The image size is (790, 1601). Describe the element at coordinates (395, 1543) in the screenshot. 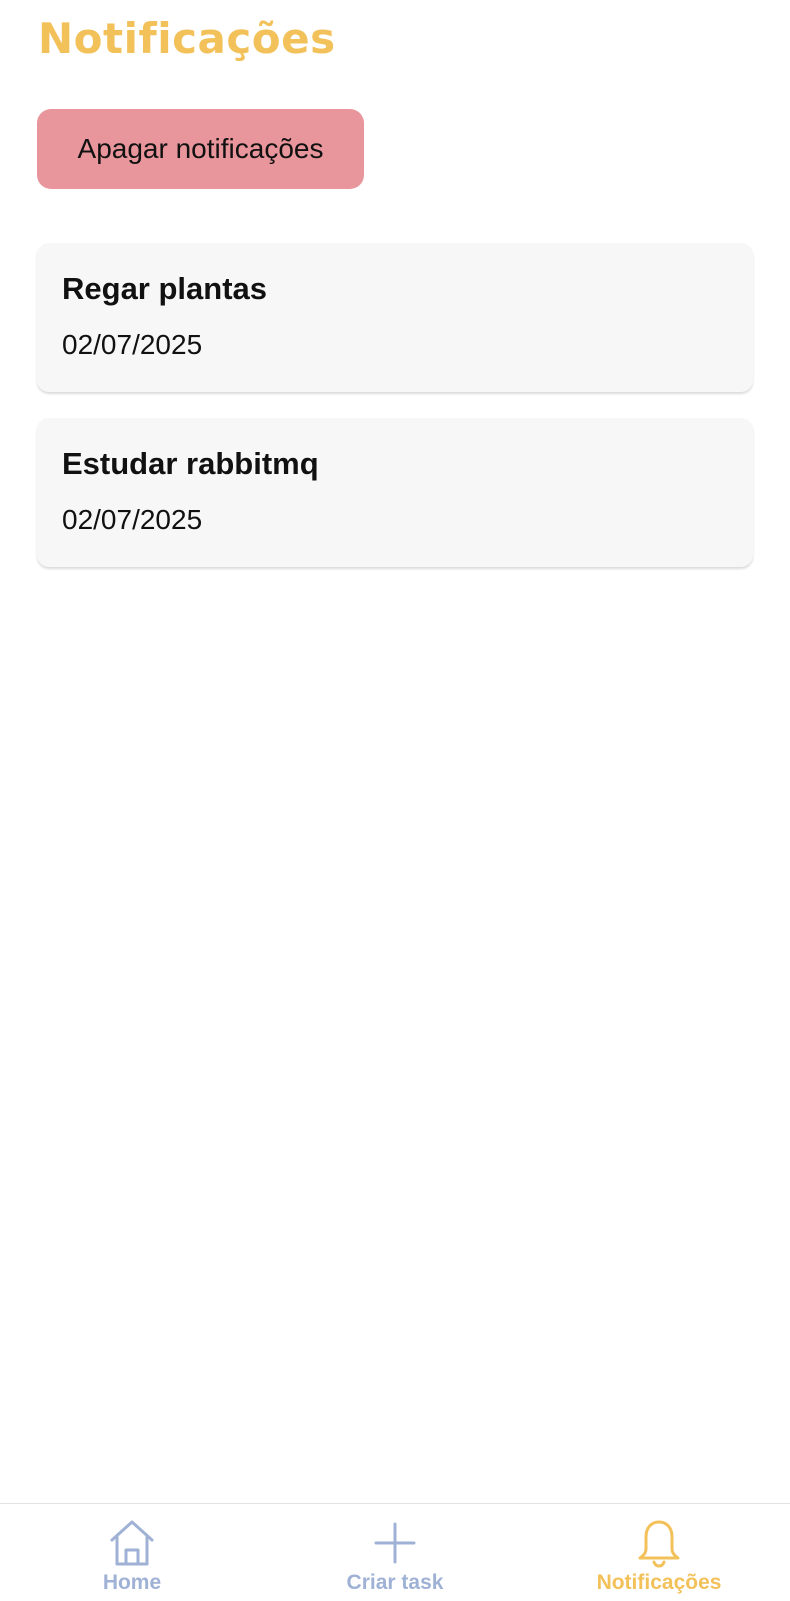

I see `plus-icon` at that location.